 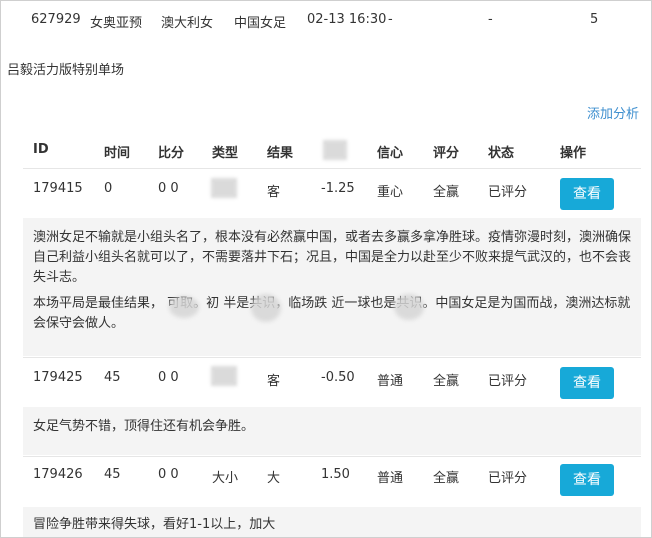 What do you see at coordinates (58, 377) in the screenshot?
I see `row-id: 179425` at bounding box center [58, 377].